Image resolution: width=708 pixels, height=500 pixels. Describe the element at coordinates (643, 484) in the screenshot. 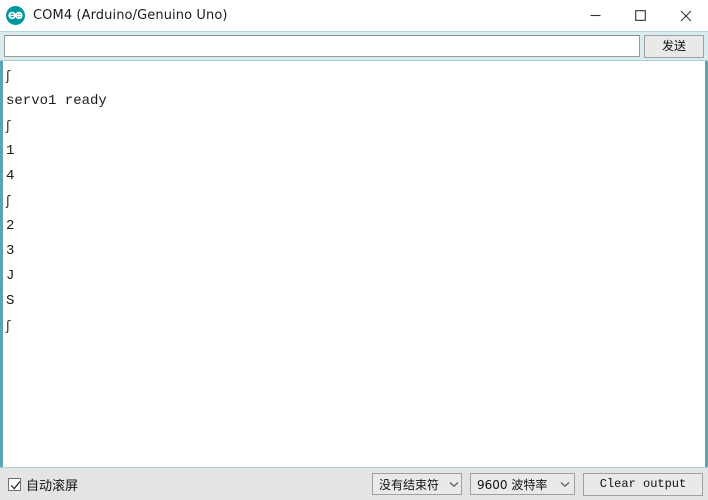

I see `clear-output-button: Clear output` at that location.